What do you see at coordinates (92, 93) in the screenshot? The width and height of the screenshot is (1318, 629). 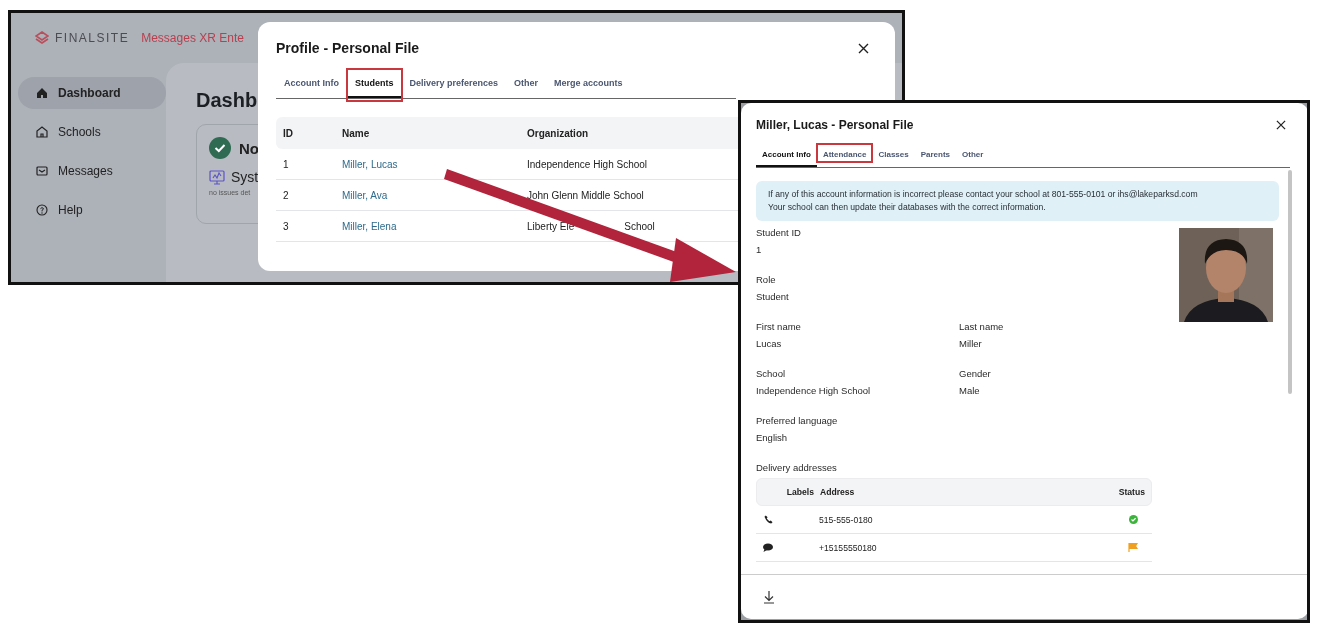 I see `sidebar-item: Dashboard` at bounding box center [92, 93].